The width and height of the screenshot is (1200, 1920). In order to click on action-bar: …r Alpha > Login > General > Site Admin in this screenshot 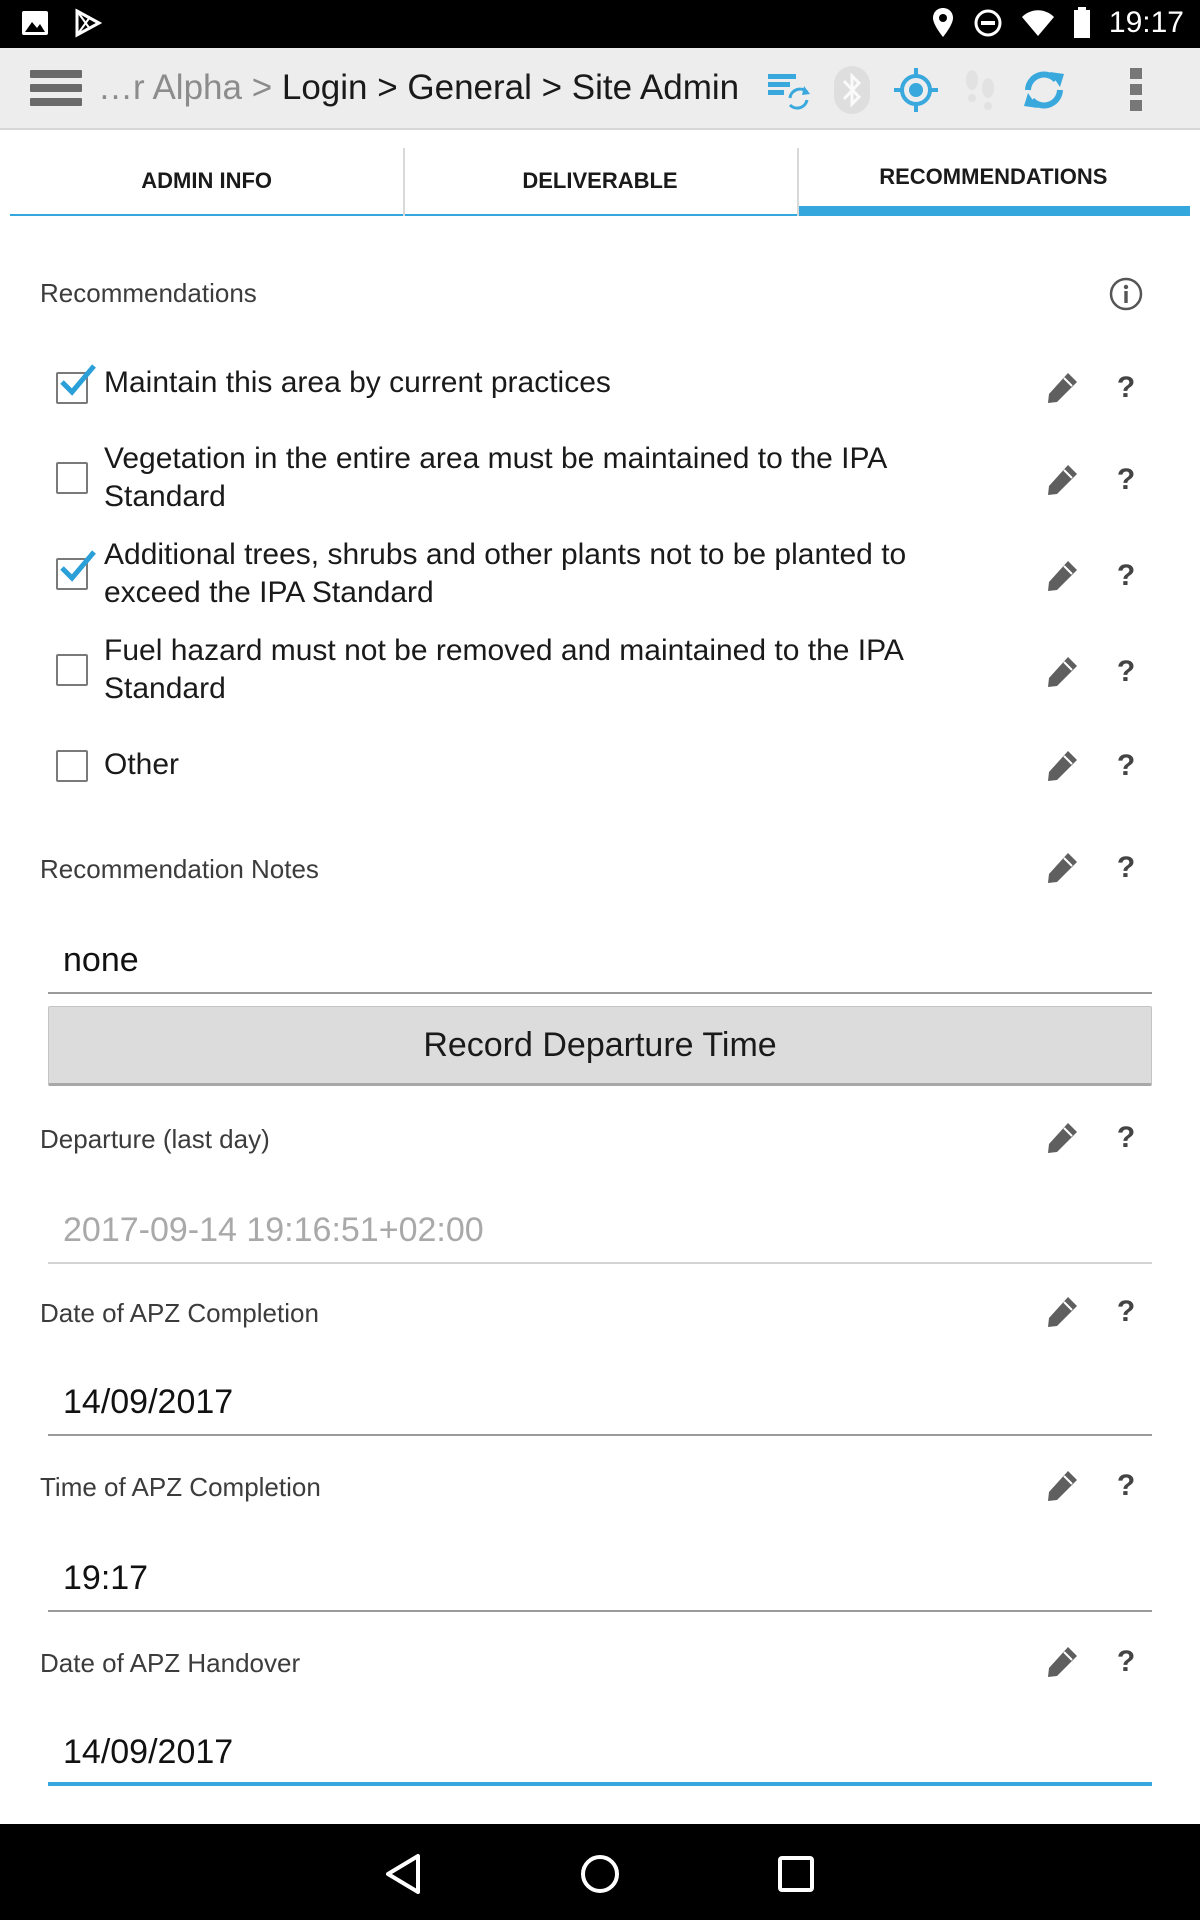, I will do `click(600, 89)`.